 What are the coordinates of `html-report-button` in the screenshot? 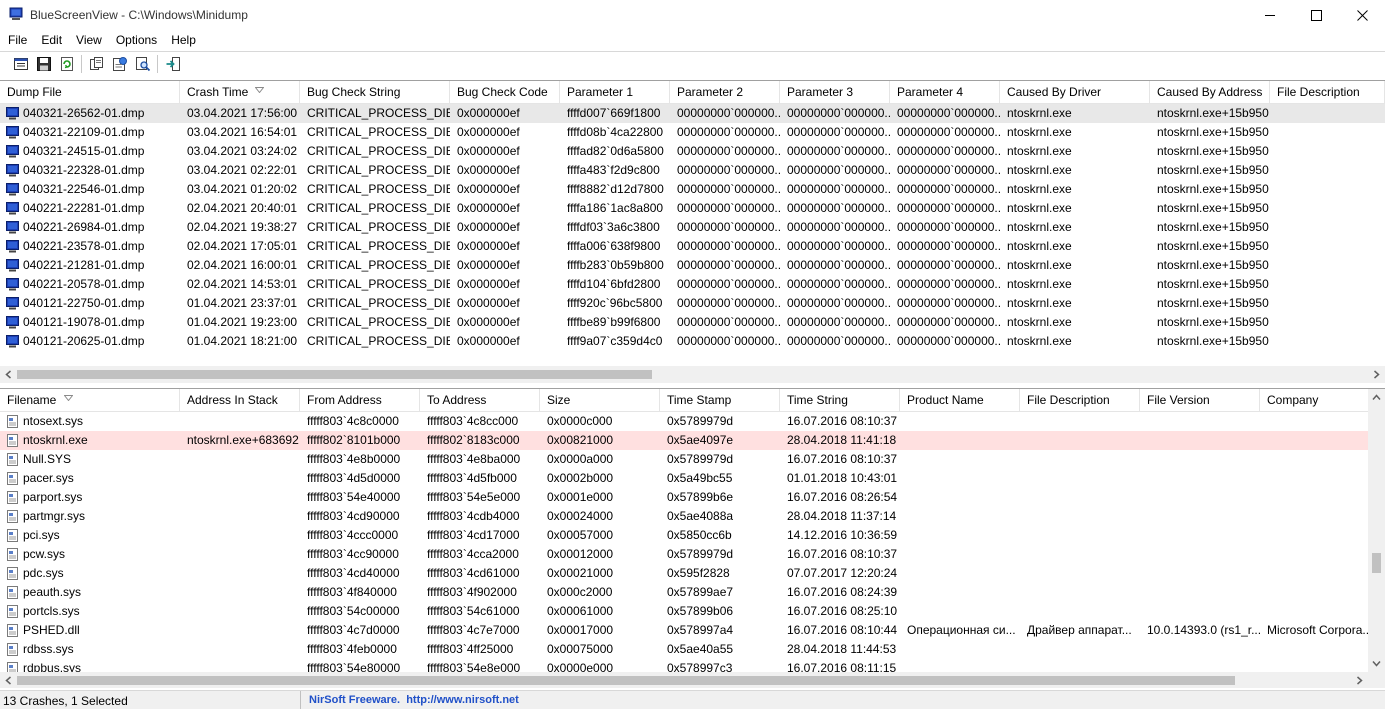 It's located at (119, 64).